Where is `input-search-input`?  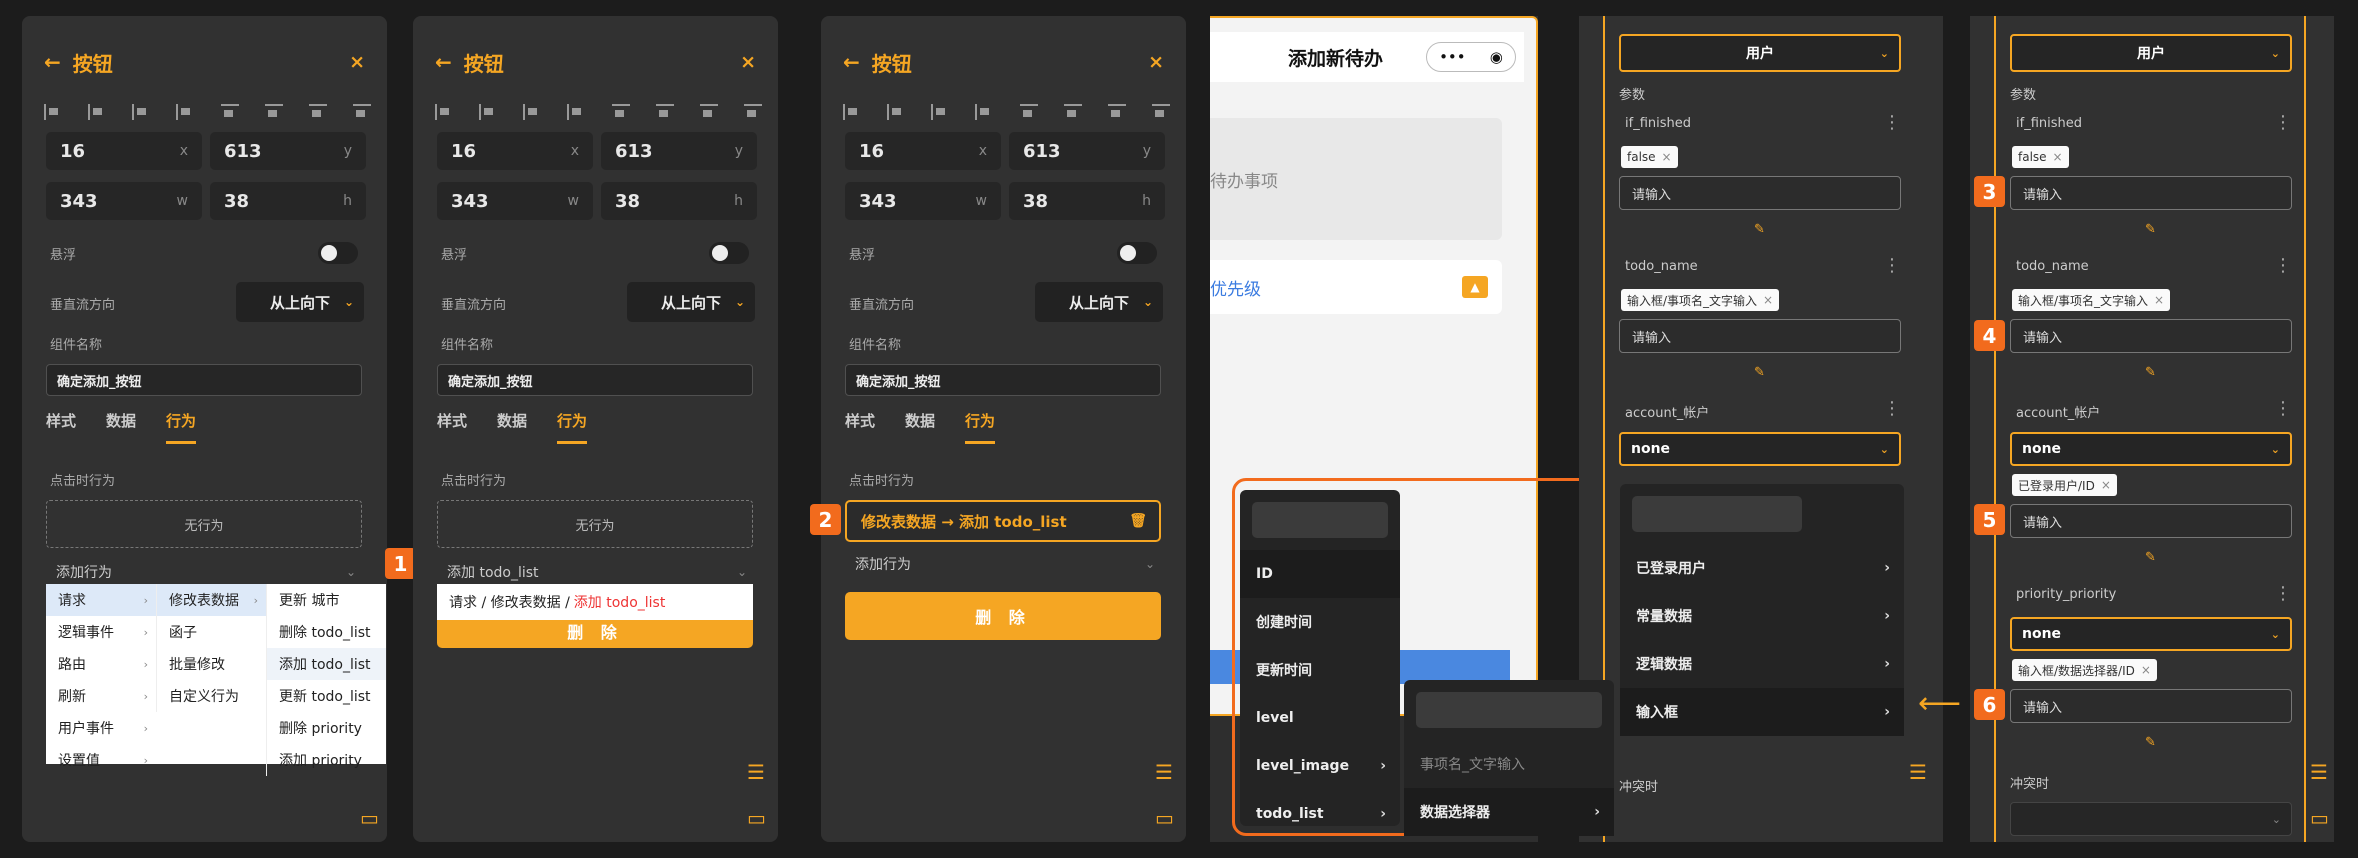 input-search-input is located at coordinates (1509, 710).